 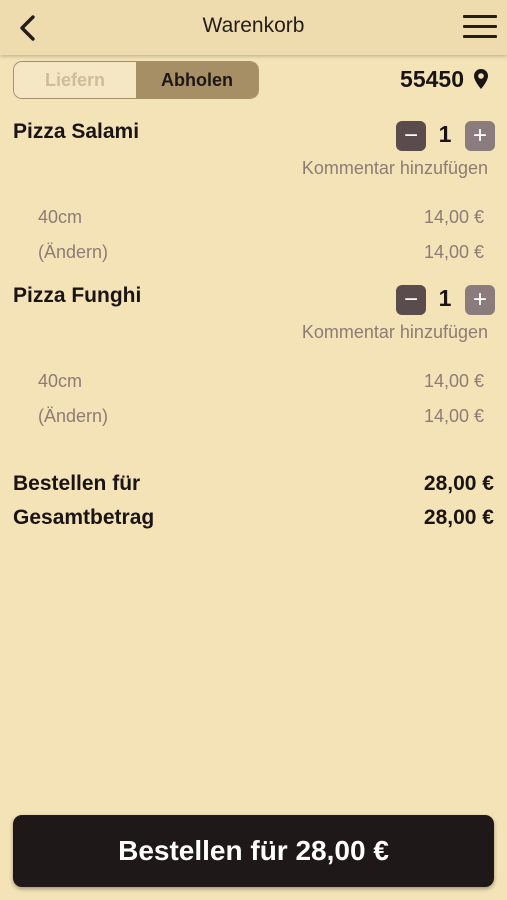 I want to click on place-order-button: Bestellen für 28,00 €, so click(x=253, y=851).